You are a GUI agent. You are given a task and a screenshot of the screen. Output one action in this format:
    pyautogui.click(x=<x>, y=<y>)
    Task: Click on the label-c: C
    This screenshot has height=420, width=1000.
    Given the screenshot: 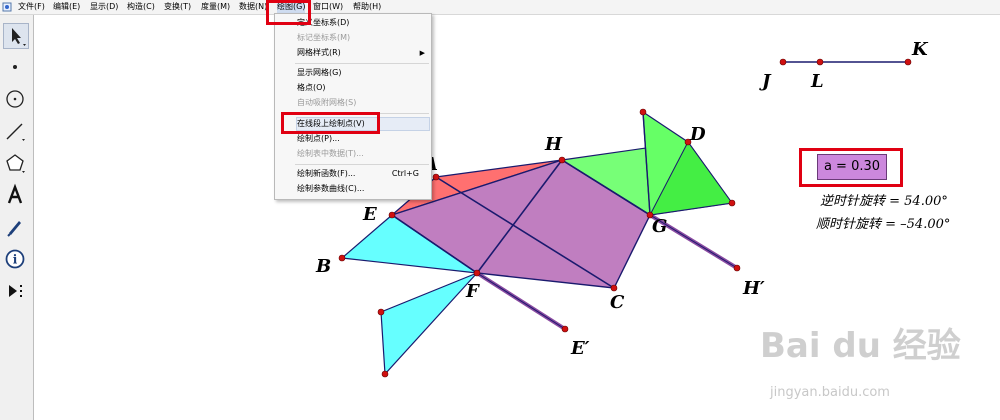 What is the action you would take?
    pyautogui.click(x=617, y=302)
    